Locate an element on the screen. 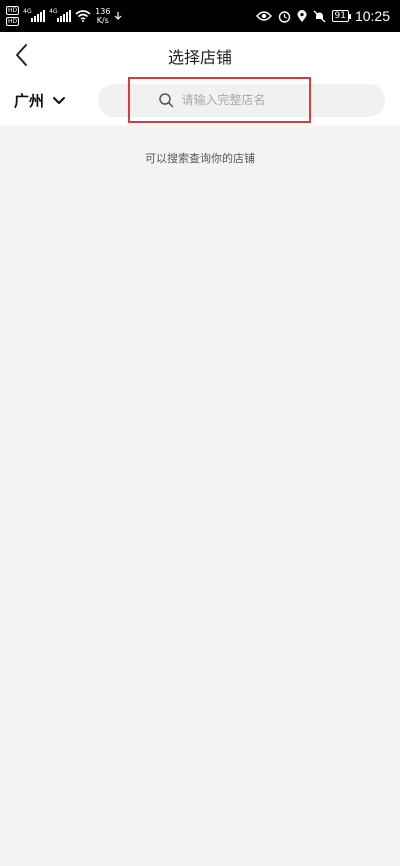  status-bar-right: 91 10:25 is located at coordinates (322, 16).